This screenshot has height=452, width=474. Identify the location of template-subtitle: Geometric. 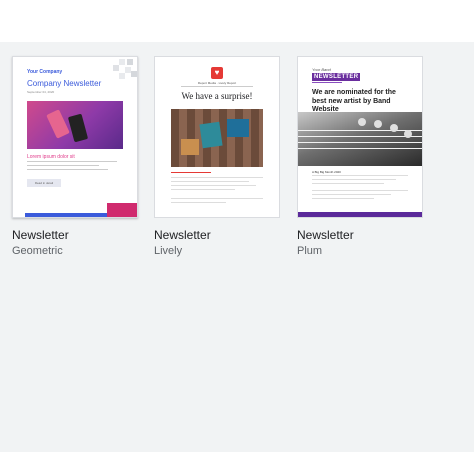
(37, 251).